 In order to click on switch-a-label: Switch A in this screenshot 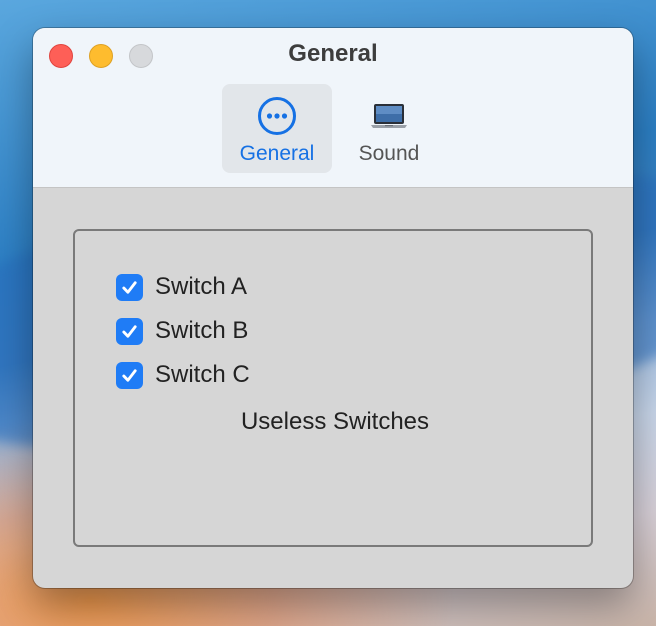, I will do `click(201, 286)`.